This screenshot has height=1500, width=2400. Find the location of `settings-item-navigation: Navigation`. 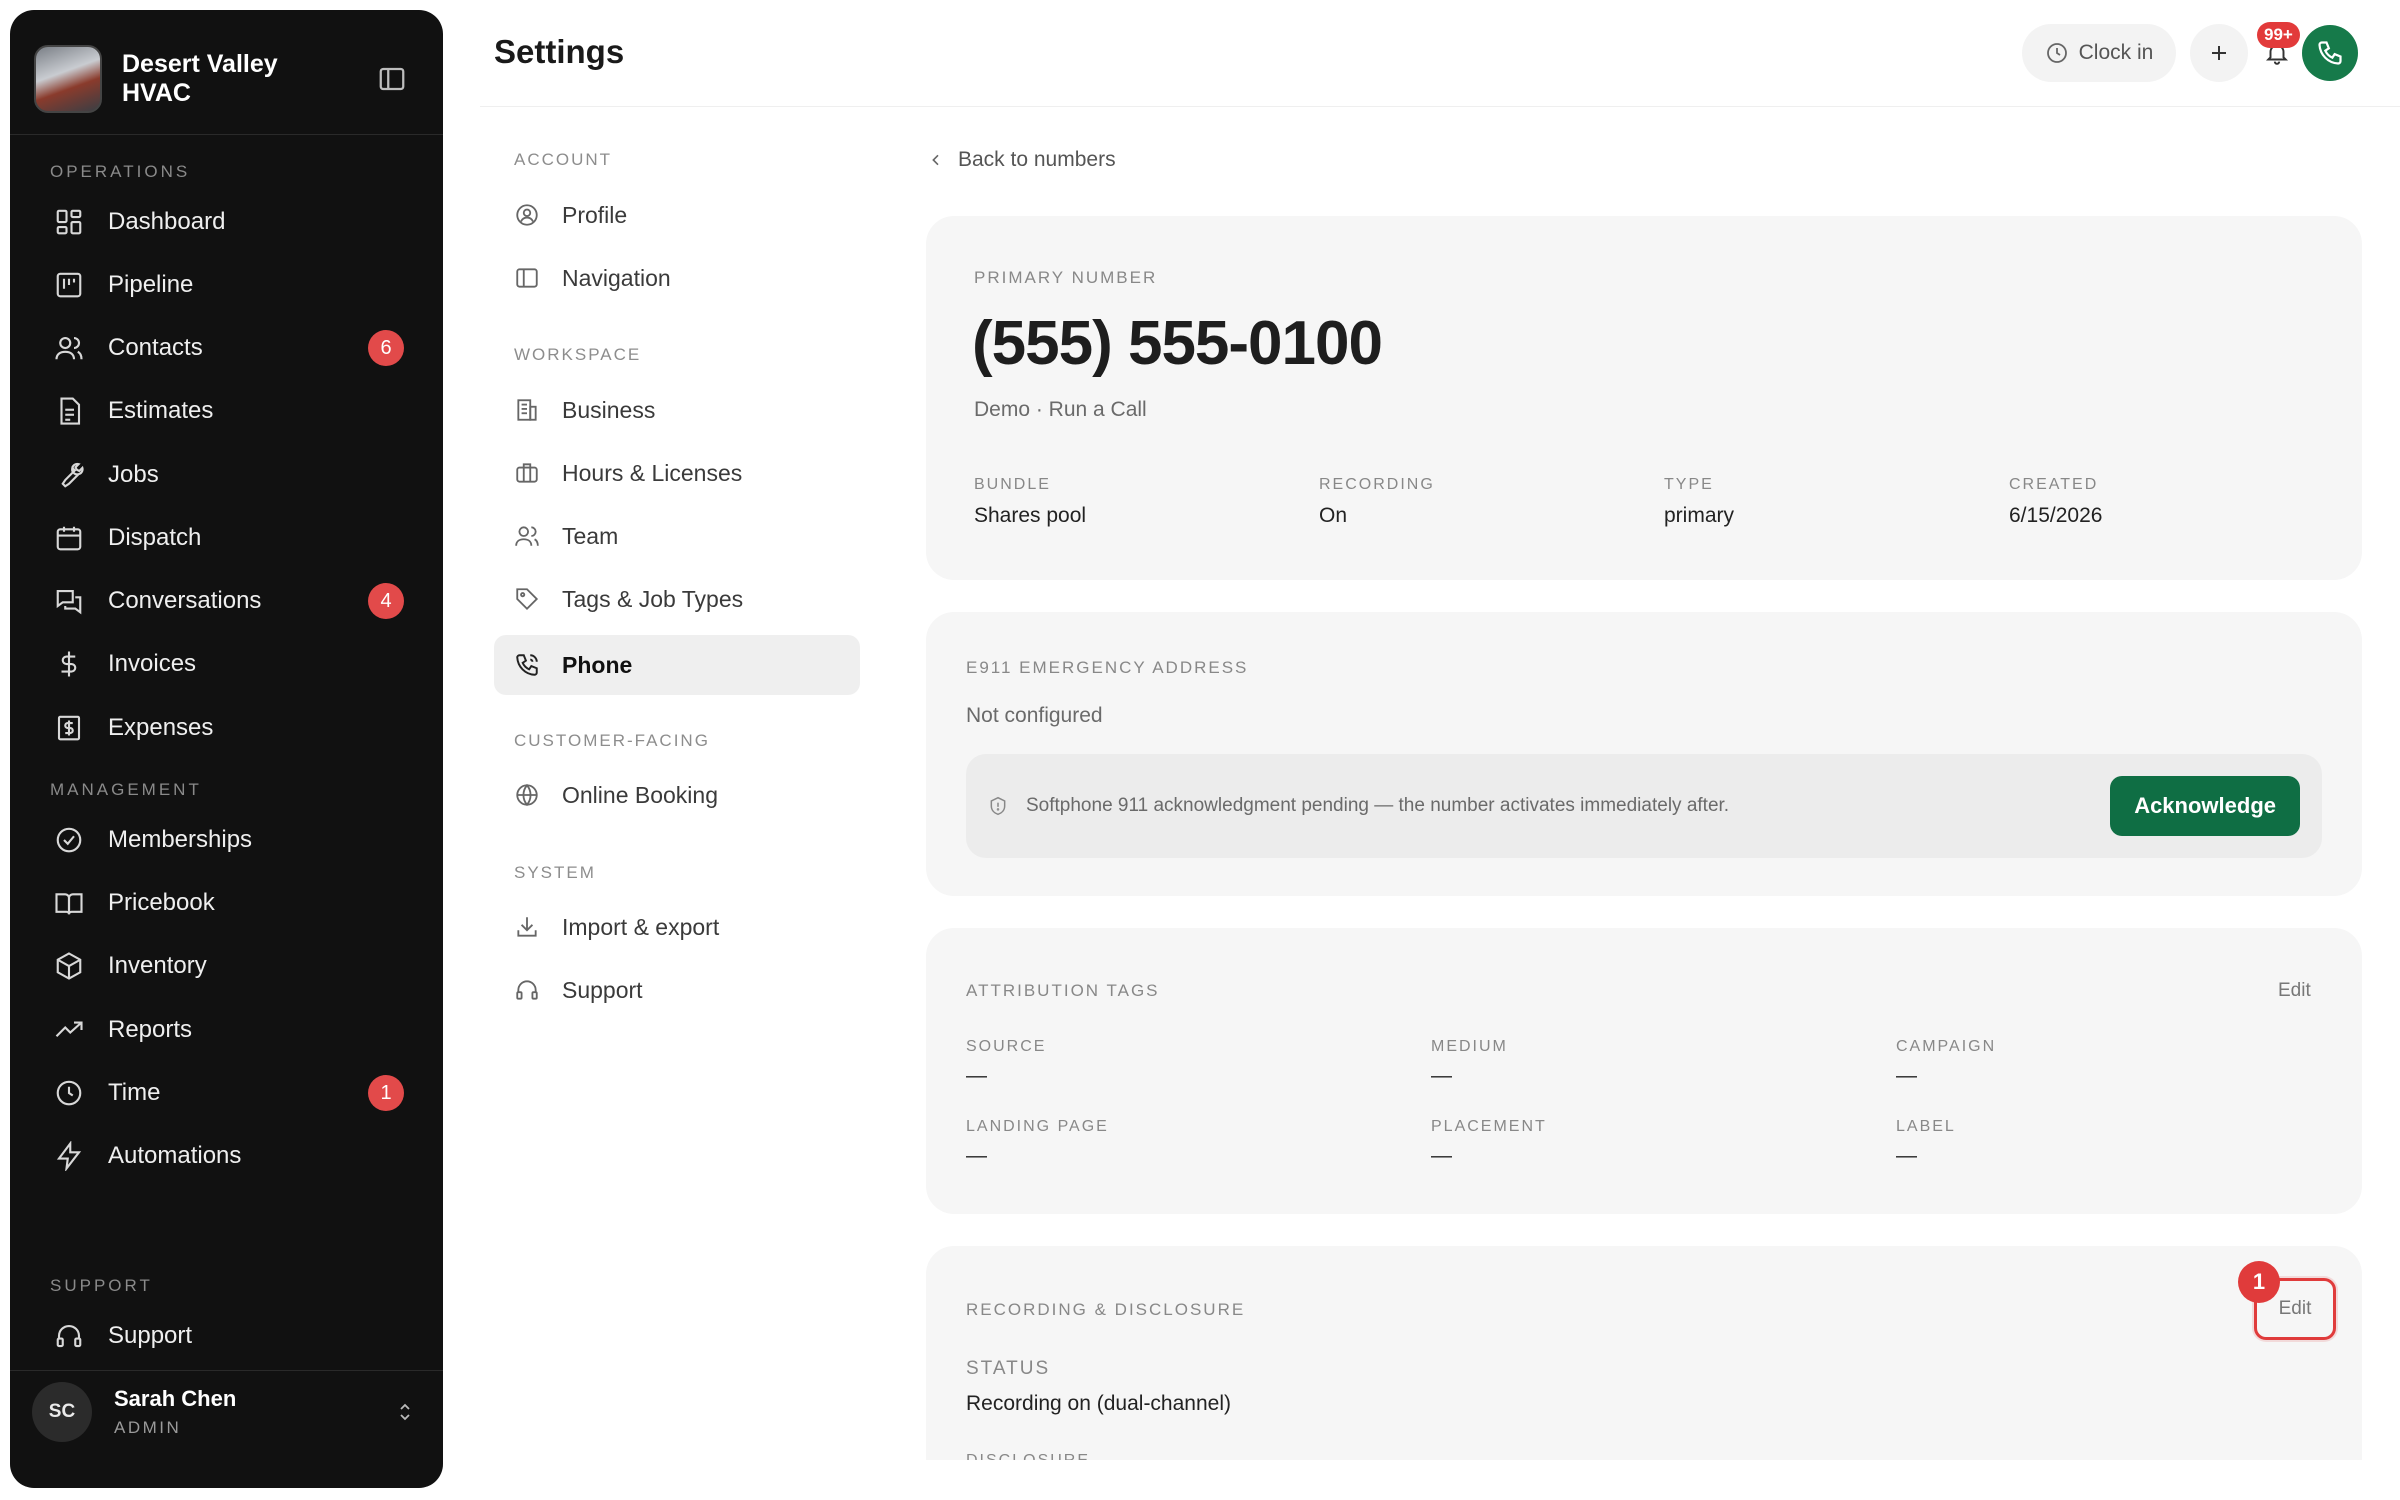

settings-item-navigation: Navigation is located at coordinates (677, 278).